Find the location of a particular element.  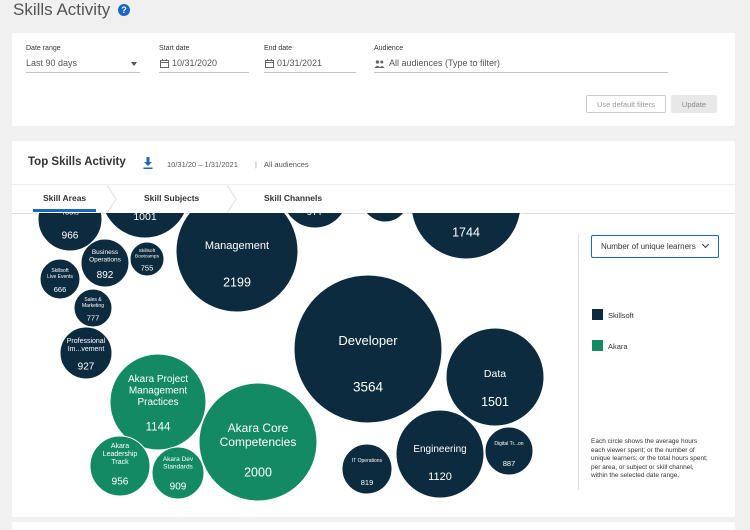

bubble: BusinessOperations 892 is located at coordinates (105, 263).